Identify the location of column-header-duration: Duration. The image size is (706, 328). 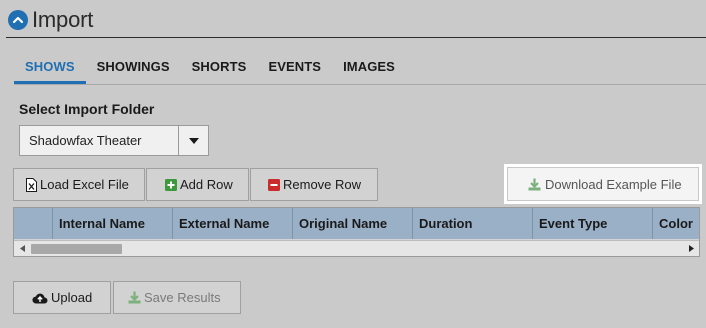
(473, 223).